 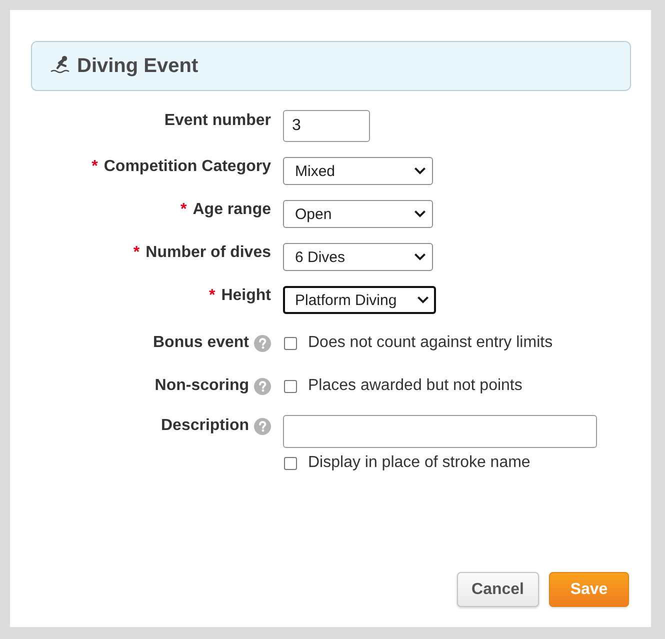 I want to click on select-dropdown: 6 Dives, so click(x=358, y=257).